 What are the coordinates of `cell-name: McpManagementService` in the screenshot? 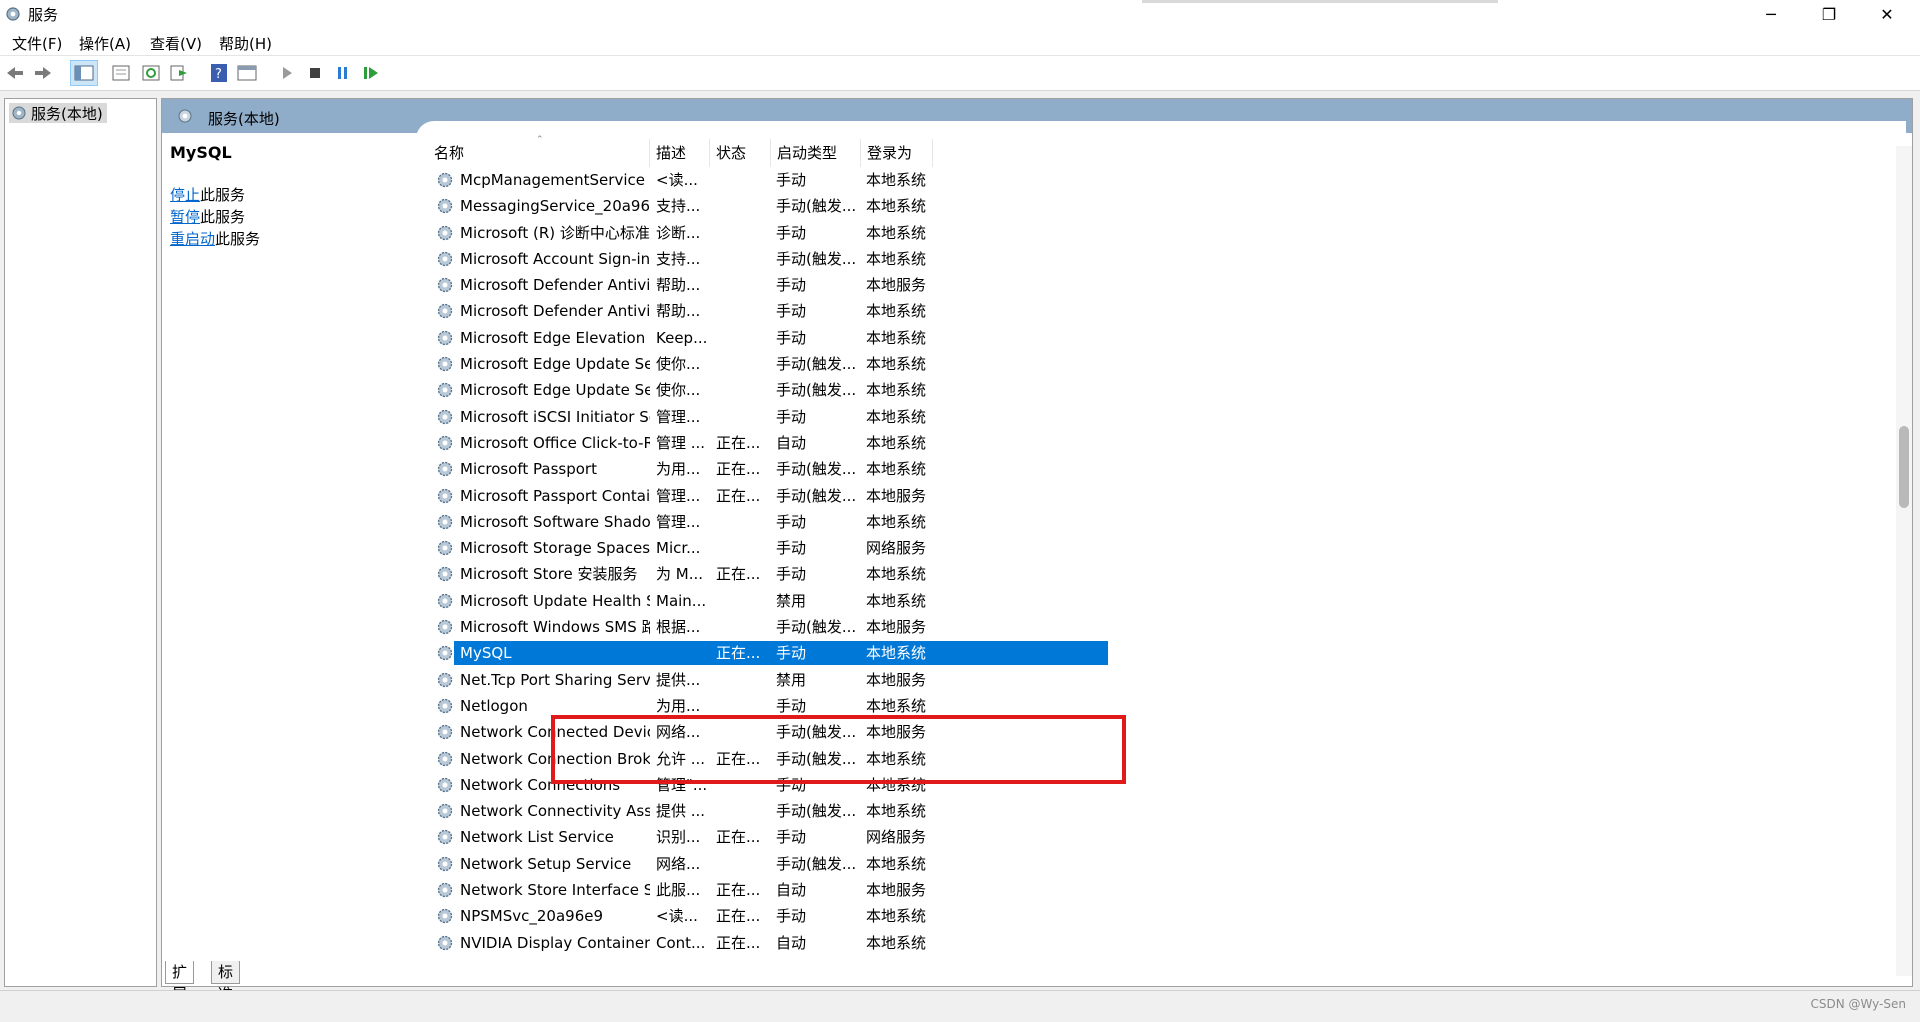 It's located at (552, 180).